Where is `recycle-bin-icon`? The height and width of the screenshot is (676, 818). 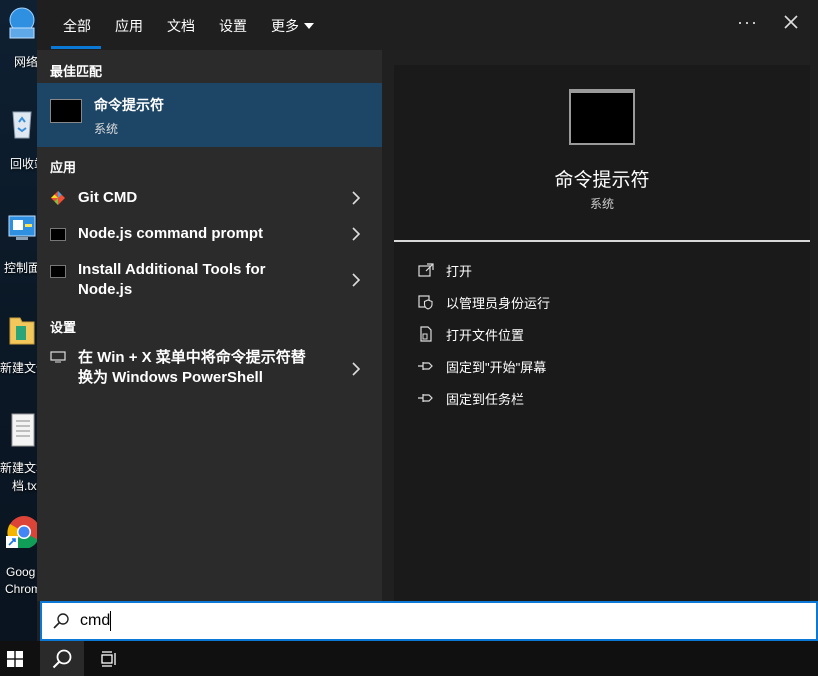
recycle-bin-icon is located at coordinates (22, 125).